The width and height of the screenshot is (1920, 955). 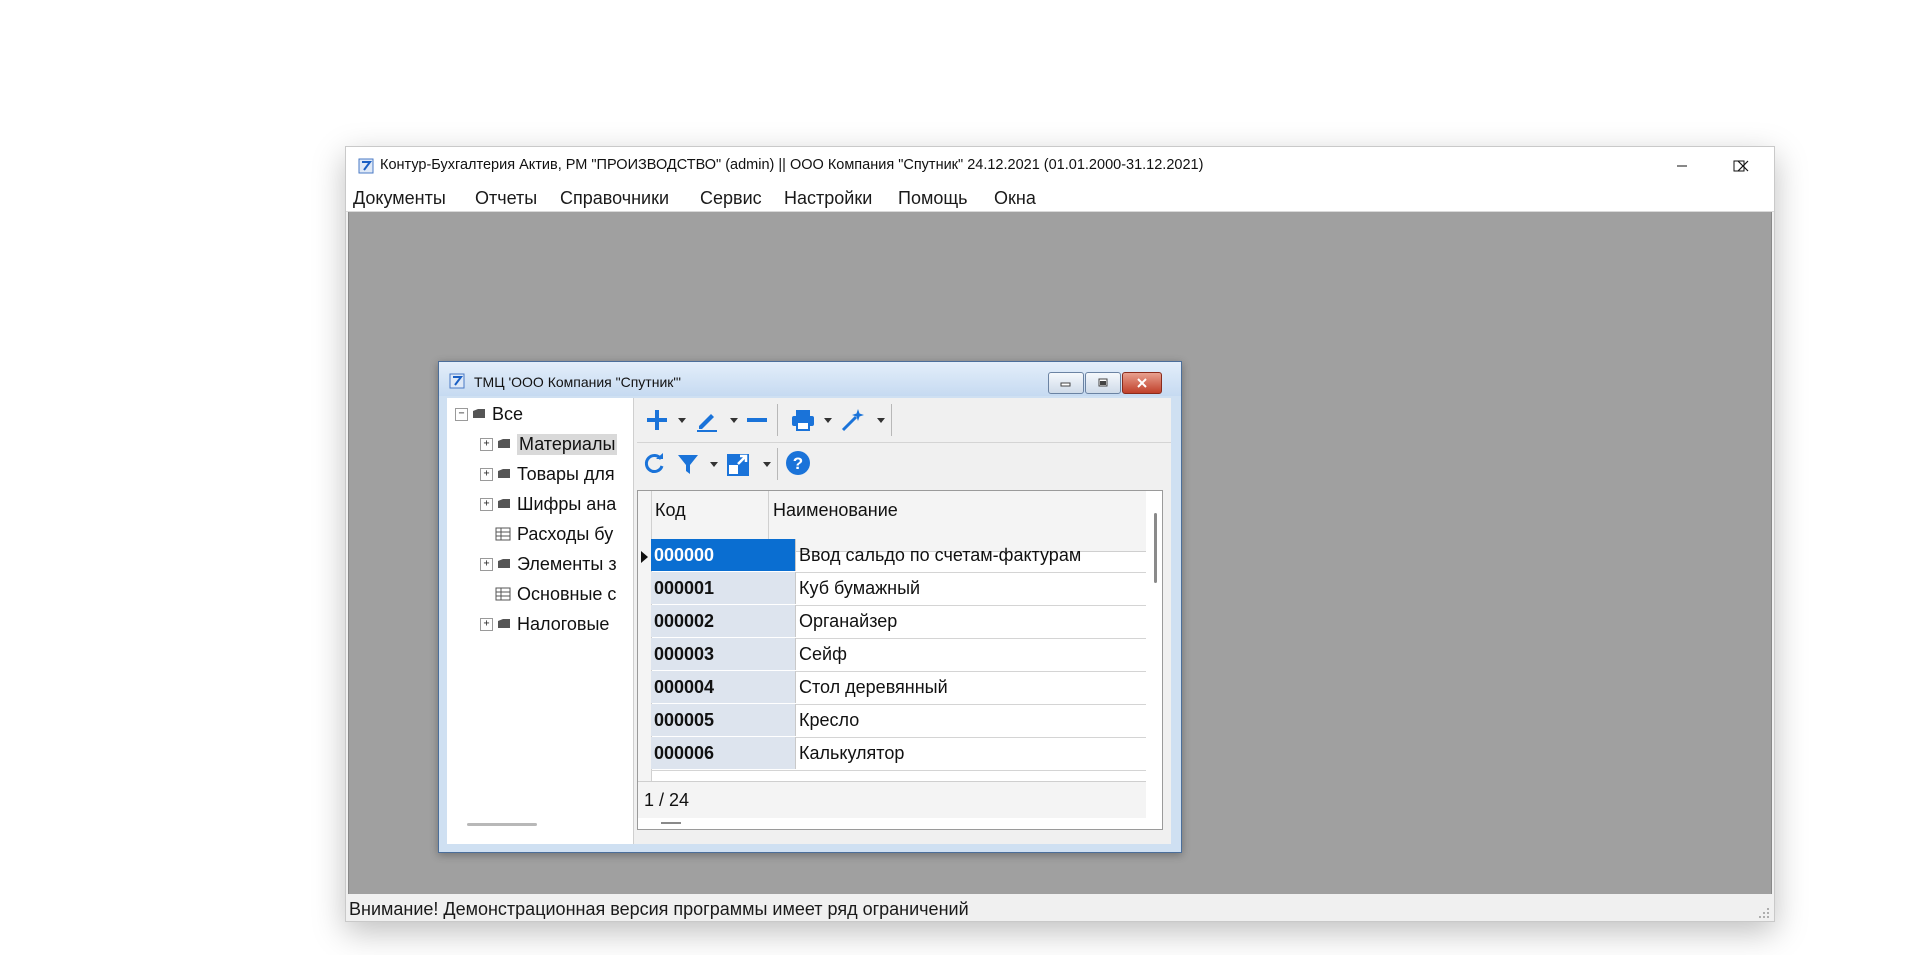 What do you see at coordinates (506, 198) in the screenshot?
I see `menu-reports: Отчеты` at bounding box center [506, 198].